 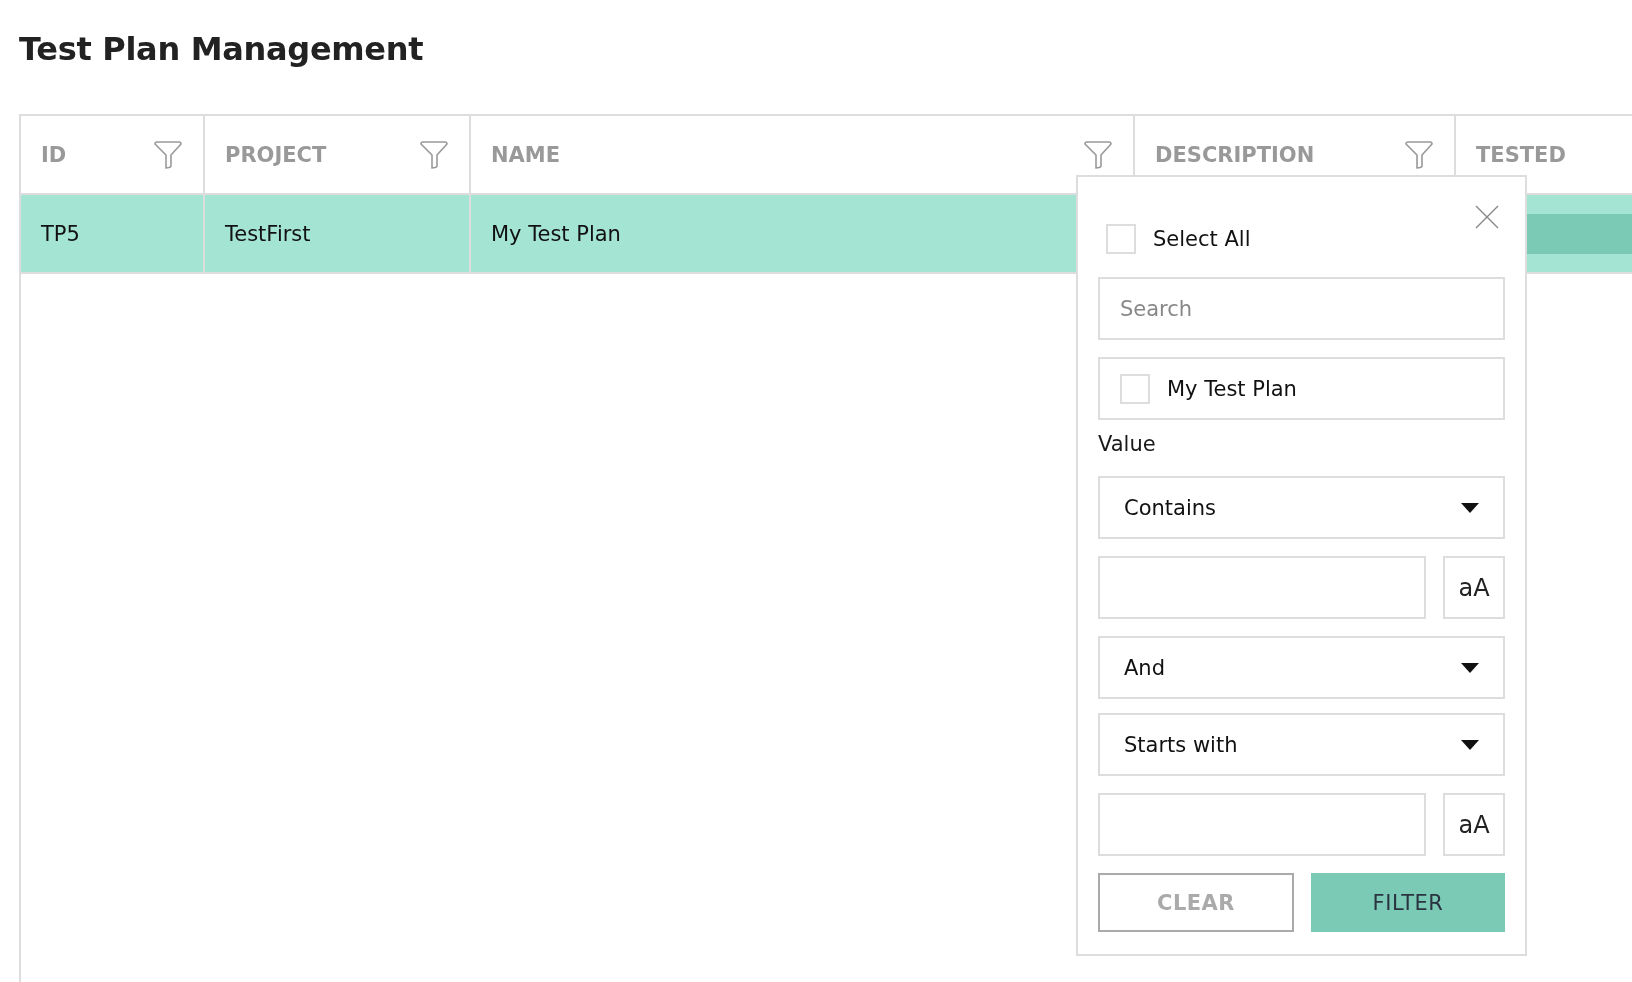 I want to click on condition-dropdown: Contains, so click(x=1301, y=507).